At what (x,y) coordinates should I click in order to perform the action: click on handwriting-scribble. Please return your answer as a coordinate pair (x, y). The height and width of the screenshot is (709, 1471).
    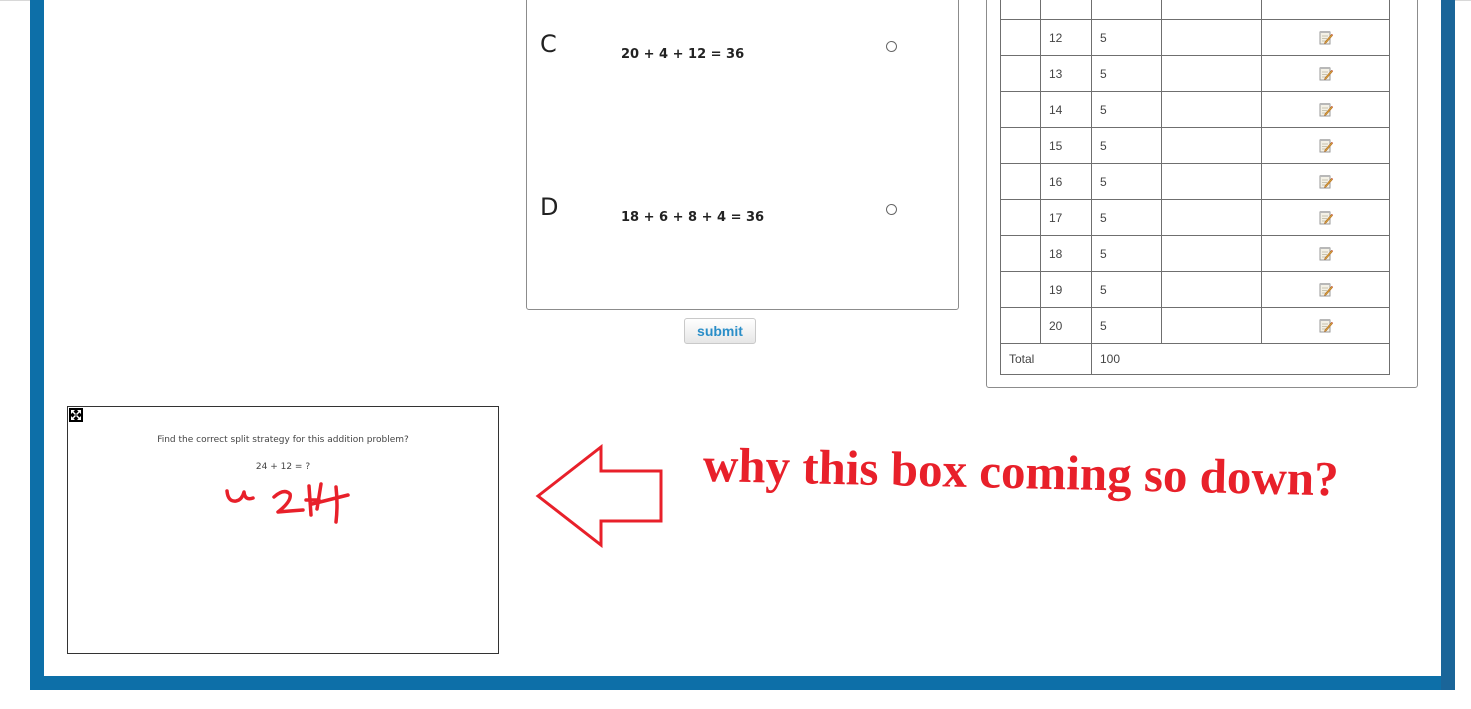
    Looking at the image, I should click on (287, 503).